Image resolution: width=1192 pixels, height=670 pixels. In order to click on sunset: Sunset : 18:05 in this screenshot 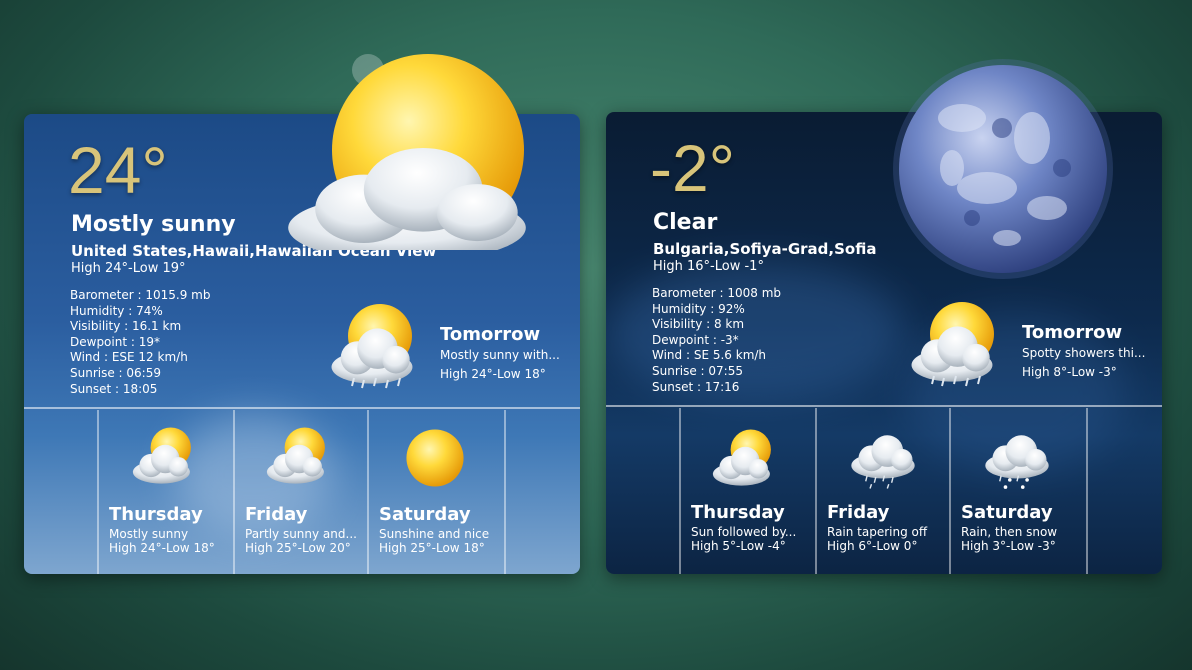, I will do `click(114, 388)`.